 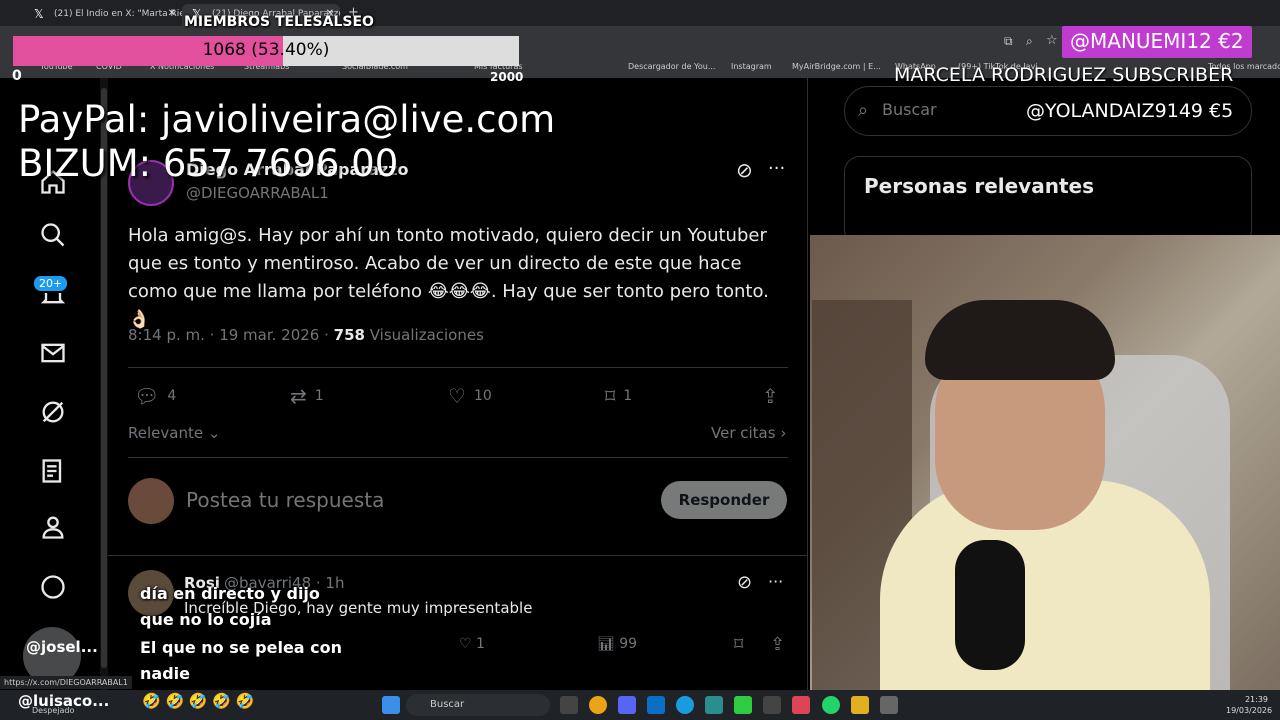 What do you see at coordinates (17, 76) in the screenshot?
I see `goal-min-label: 0` at bounding box center [17, 76].